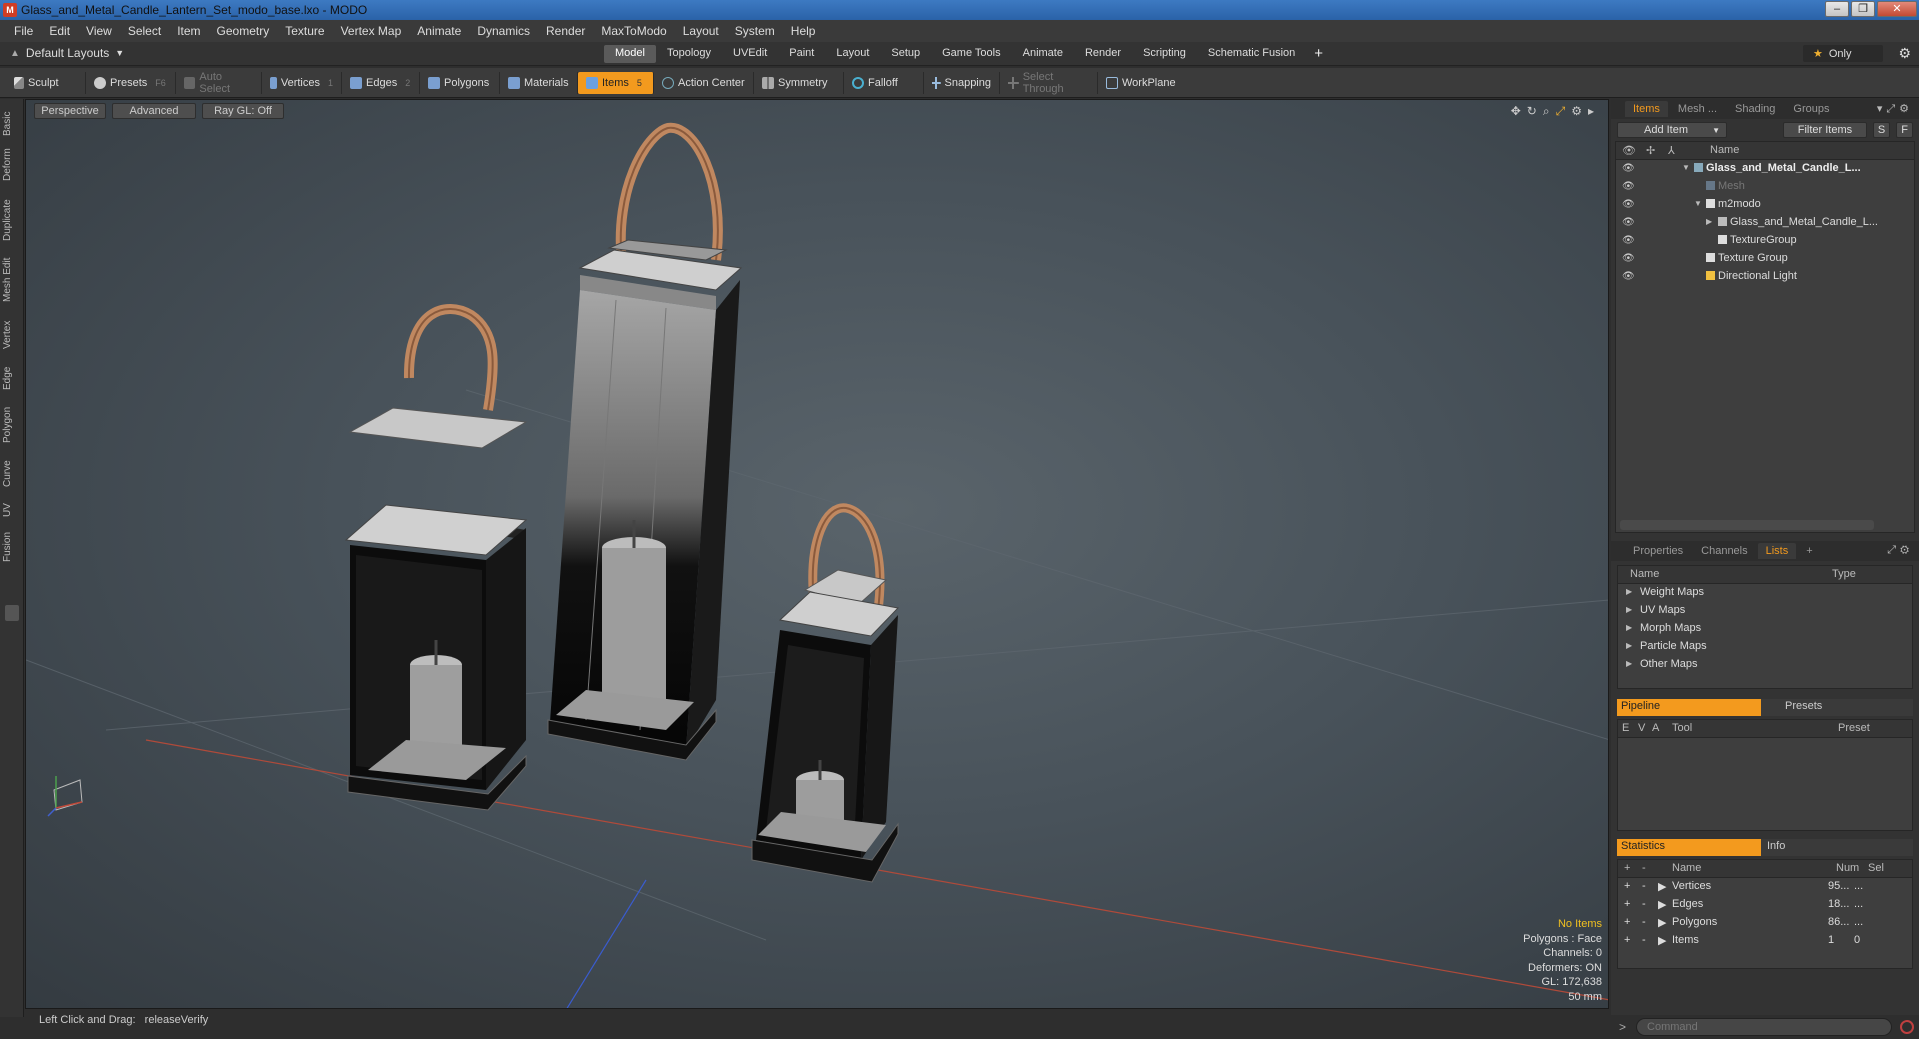  I want to click on view-mode-button: Perspective, so click(70, 111).